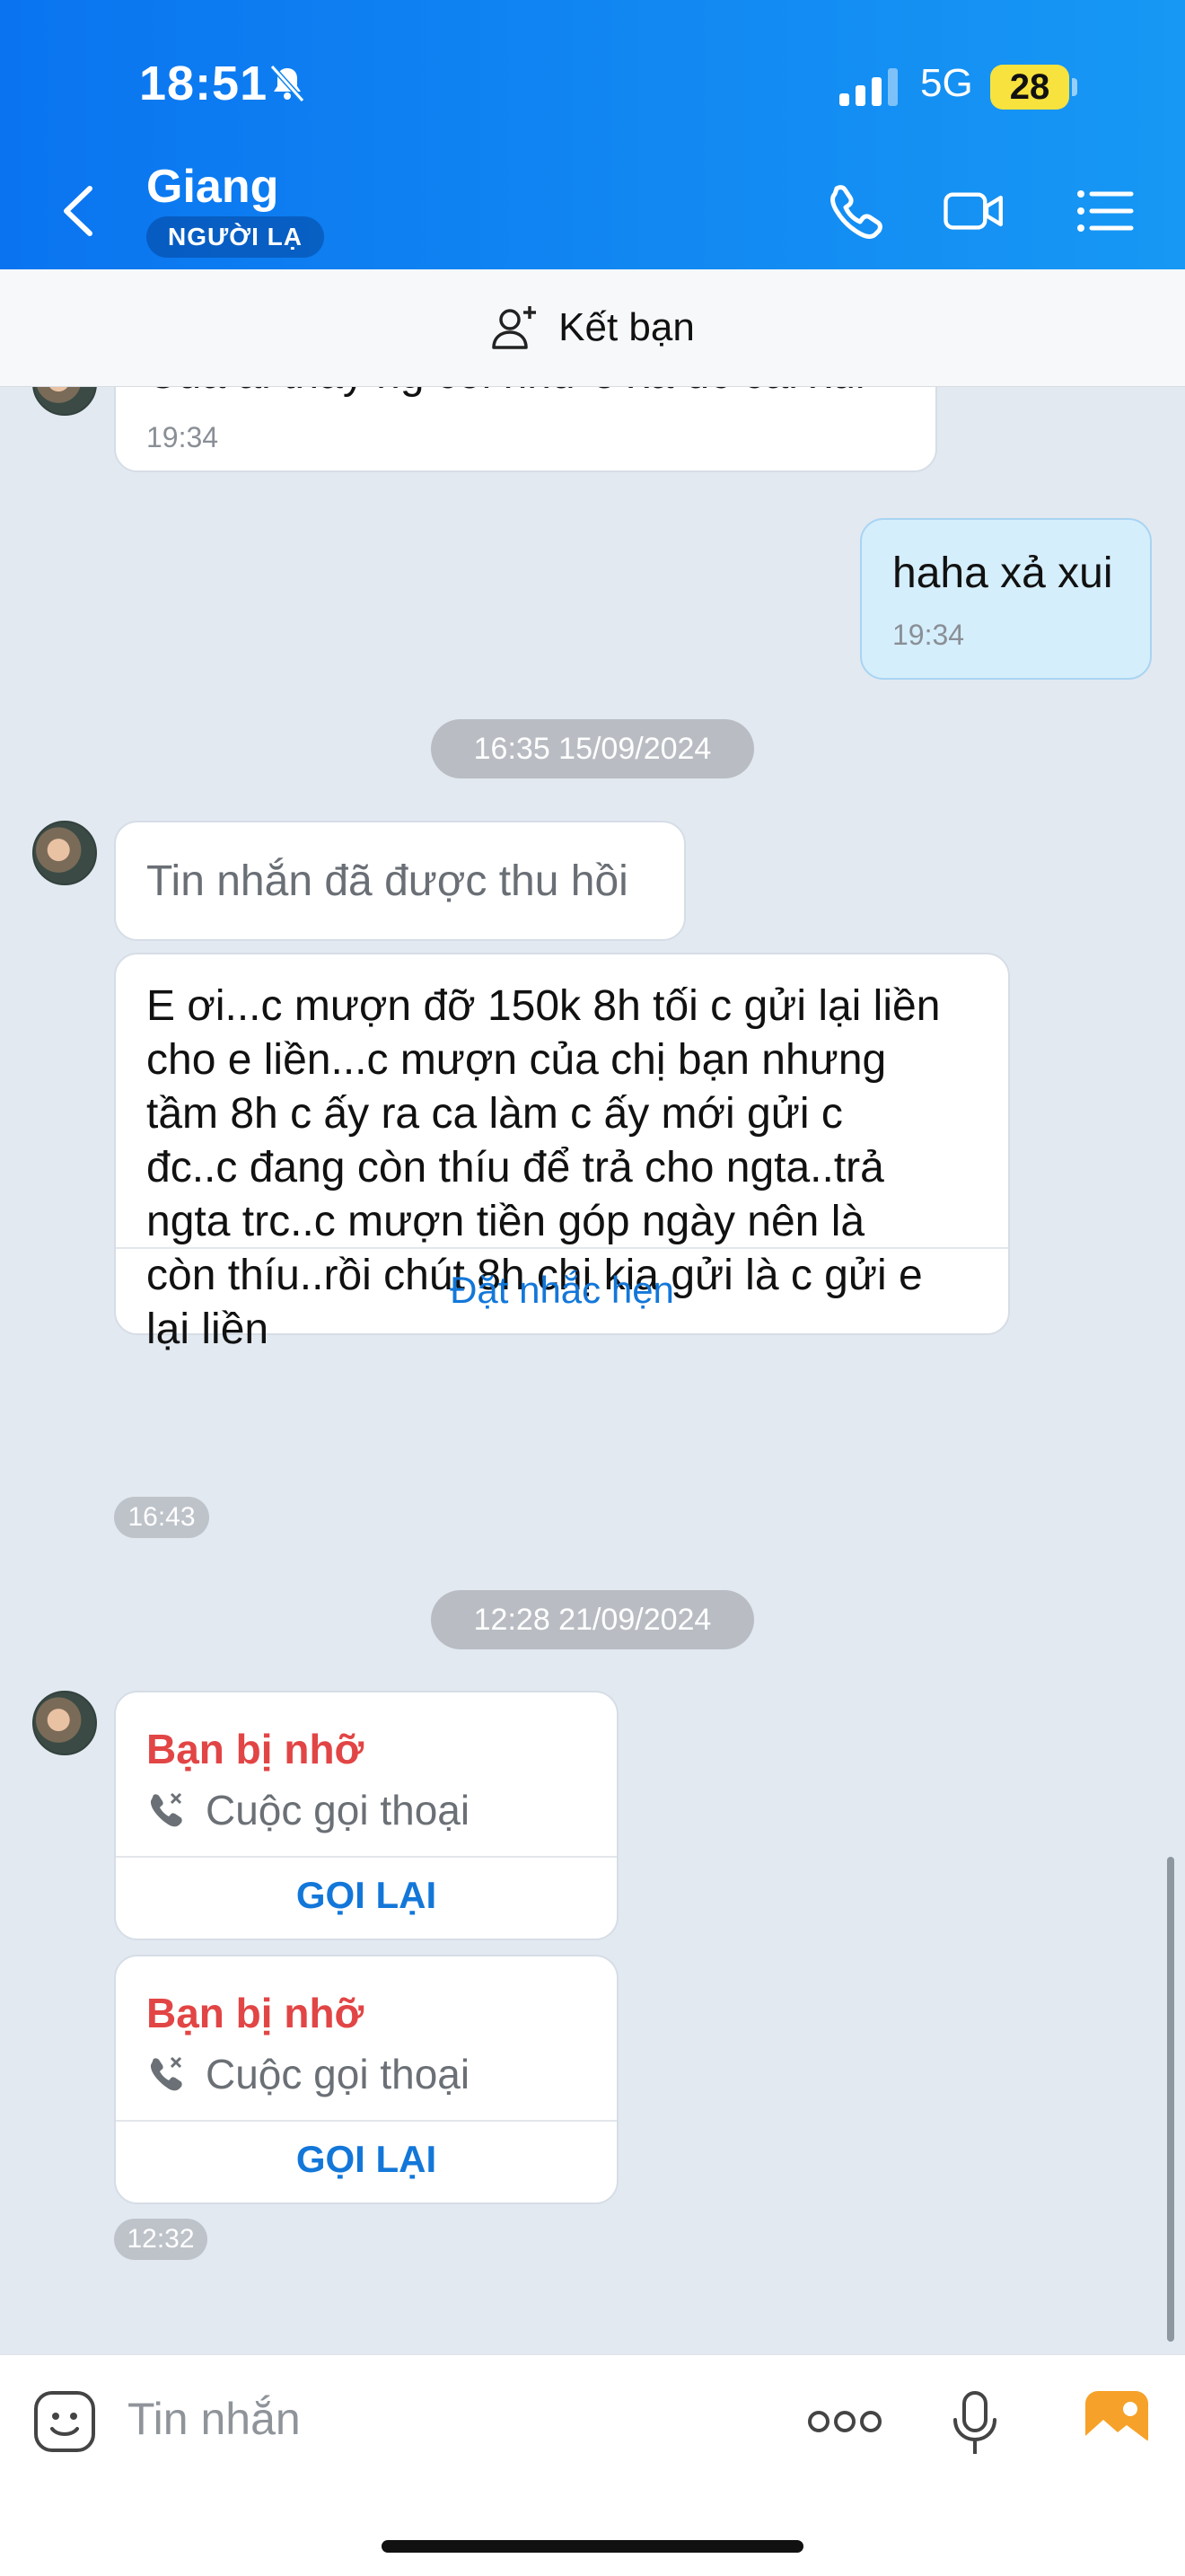 The height and width of the screenshot is (2576, 1185). I want to click on menu-list-icon, so click(1105, 211).